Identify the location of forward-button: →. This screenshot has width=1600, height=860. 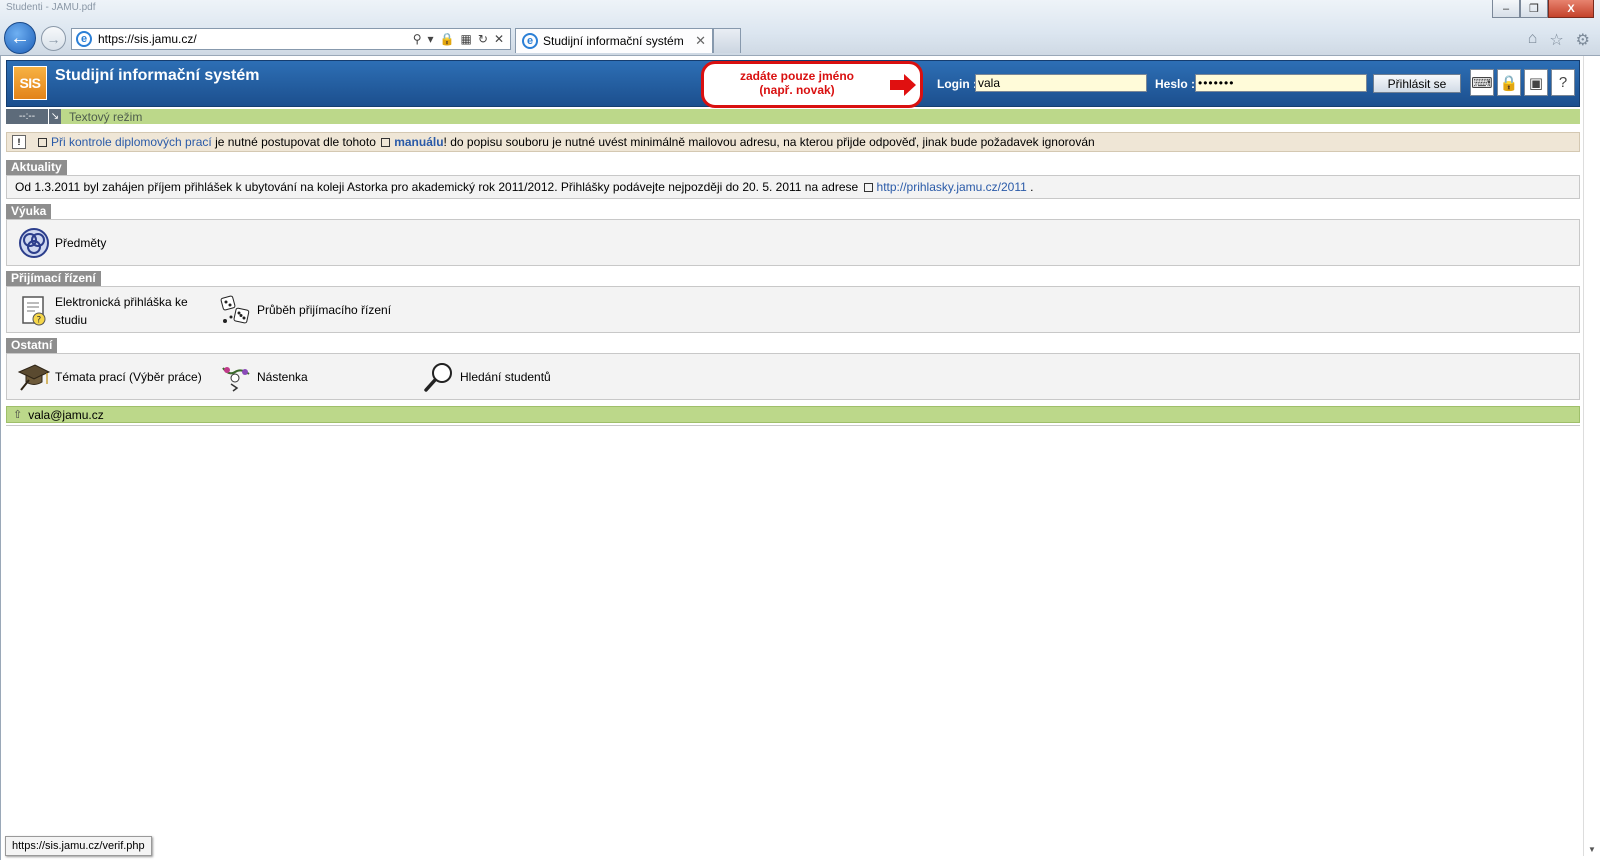
(53, 38).